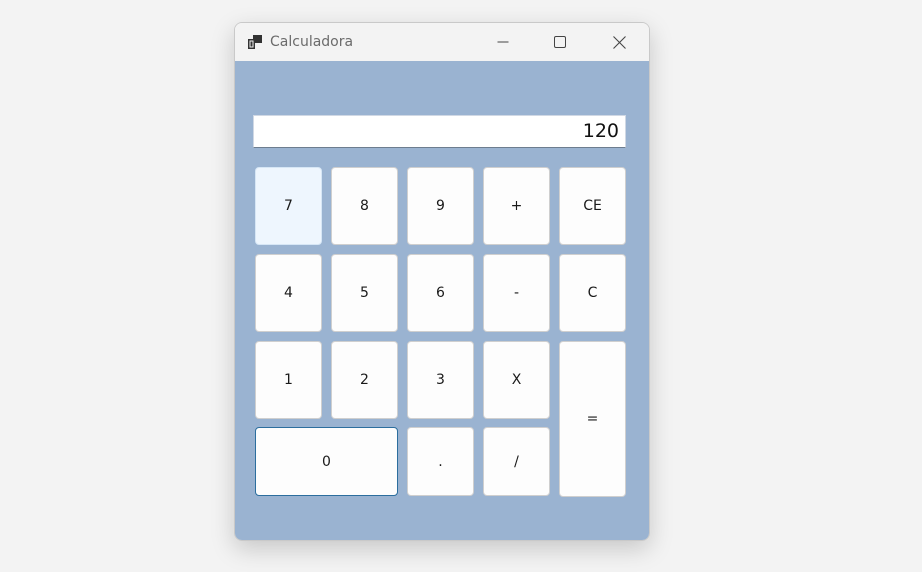 Image resolution: width=922 pixels, height=572 pixels. I want to click on key-5: 5, so click(364, 293).